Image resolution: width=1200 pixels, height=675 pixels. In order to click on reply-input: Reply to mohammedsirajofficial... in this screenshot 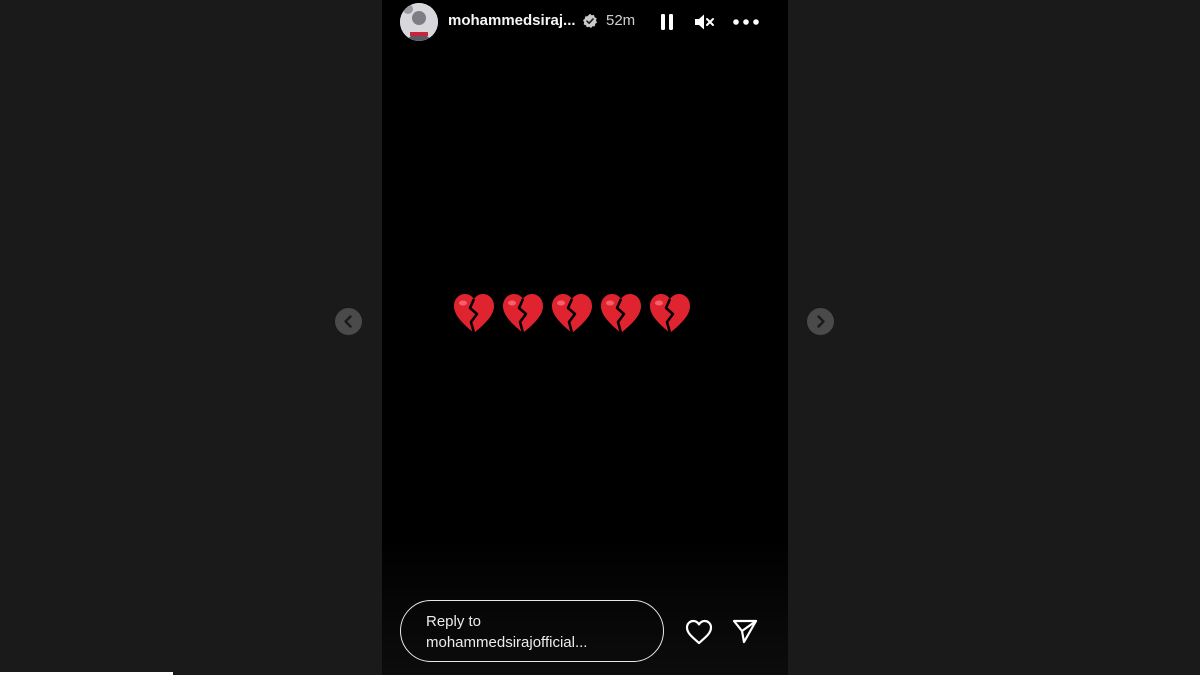, I will do `click(532, 631)`.